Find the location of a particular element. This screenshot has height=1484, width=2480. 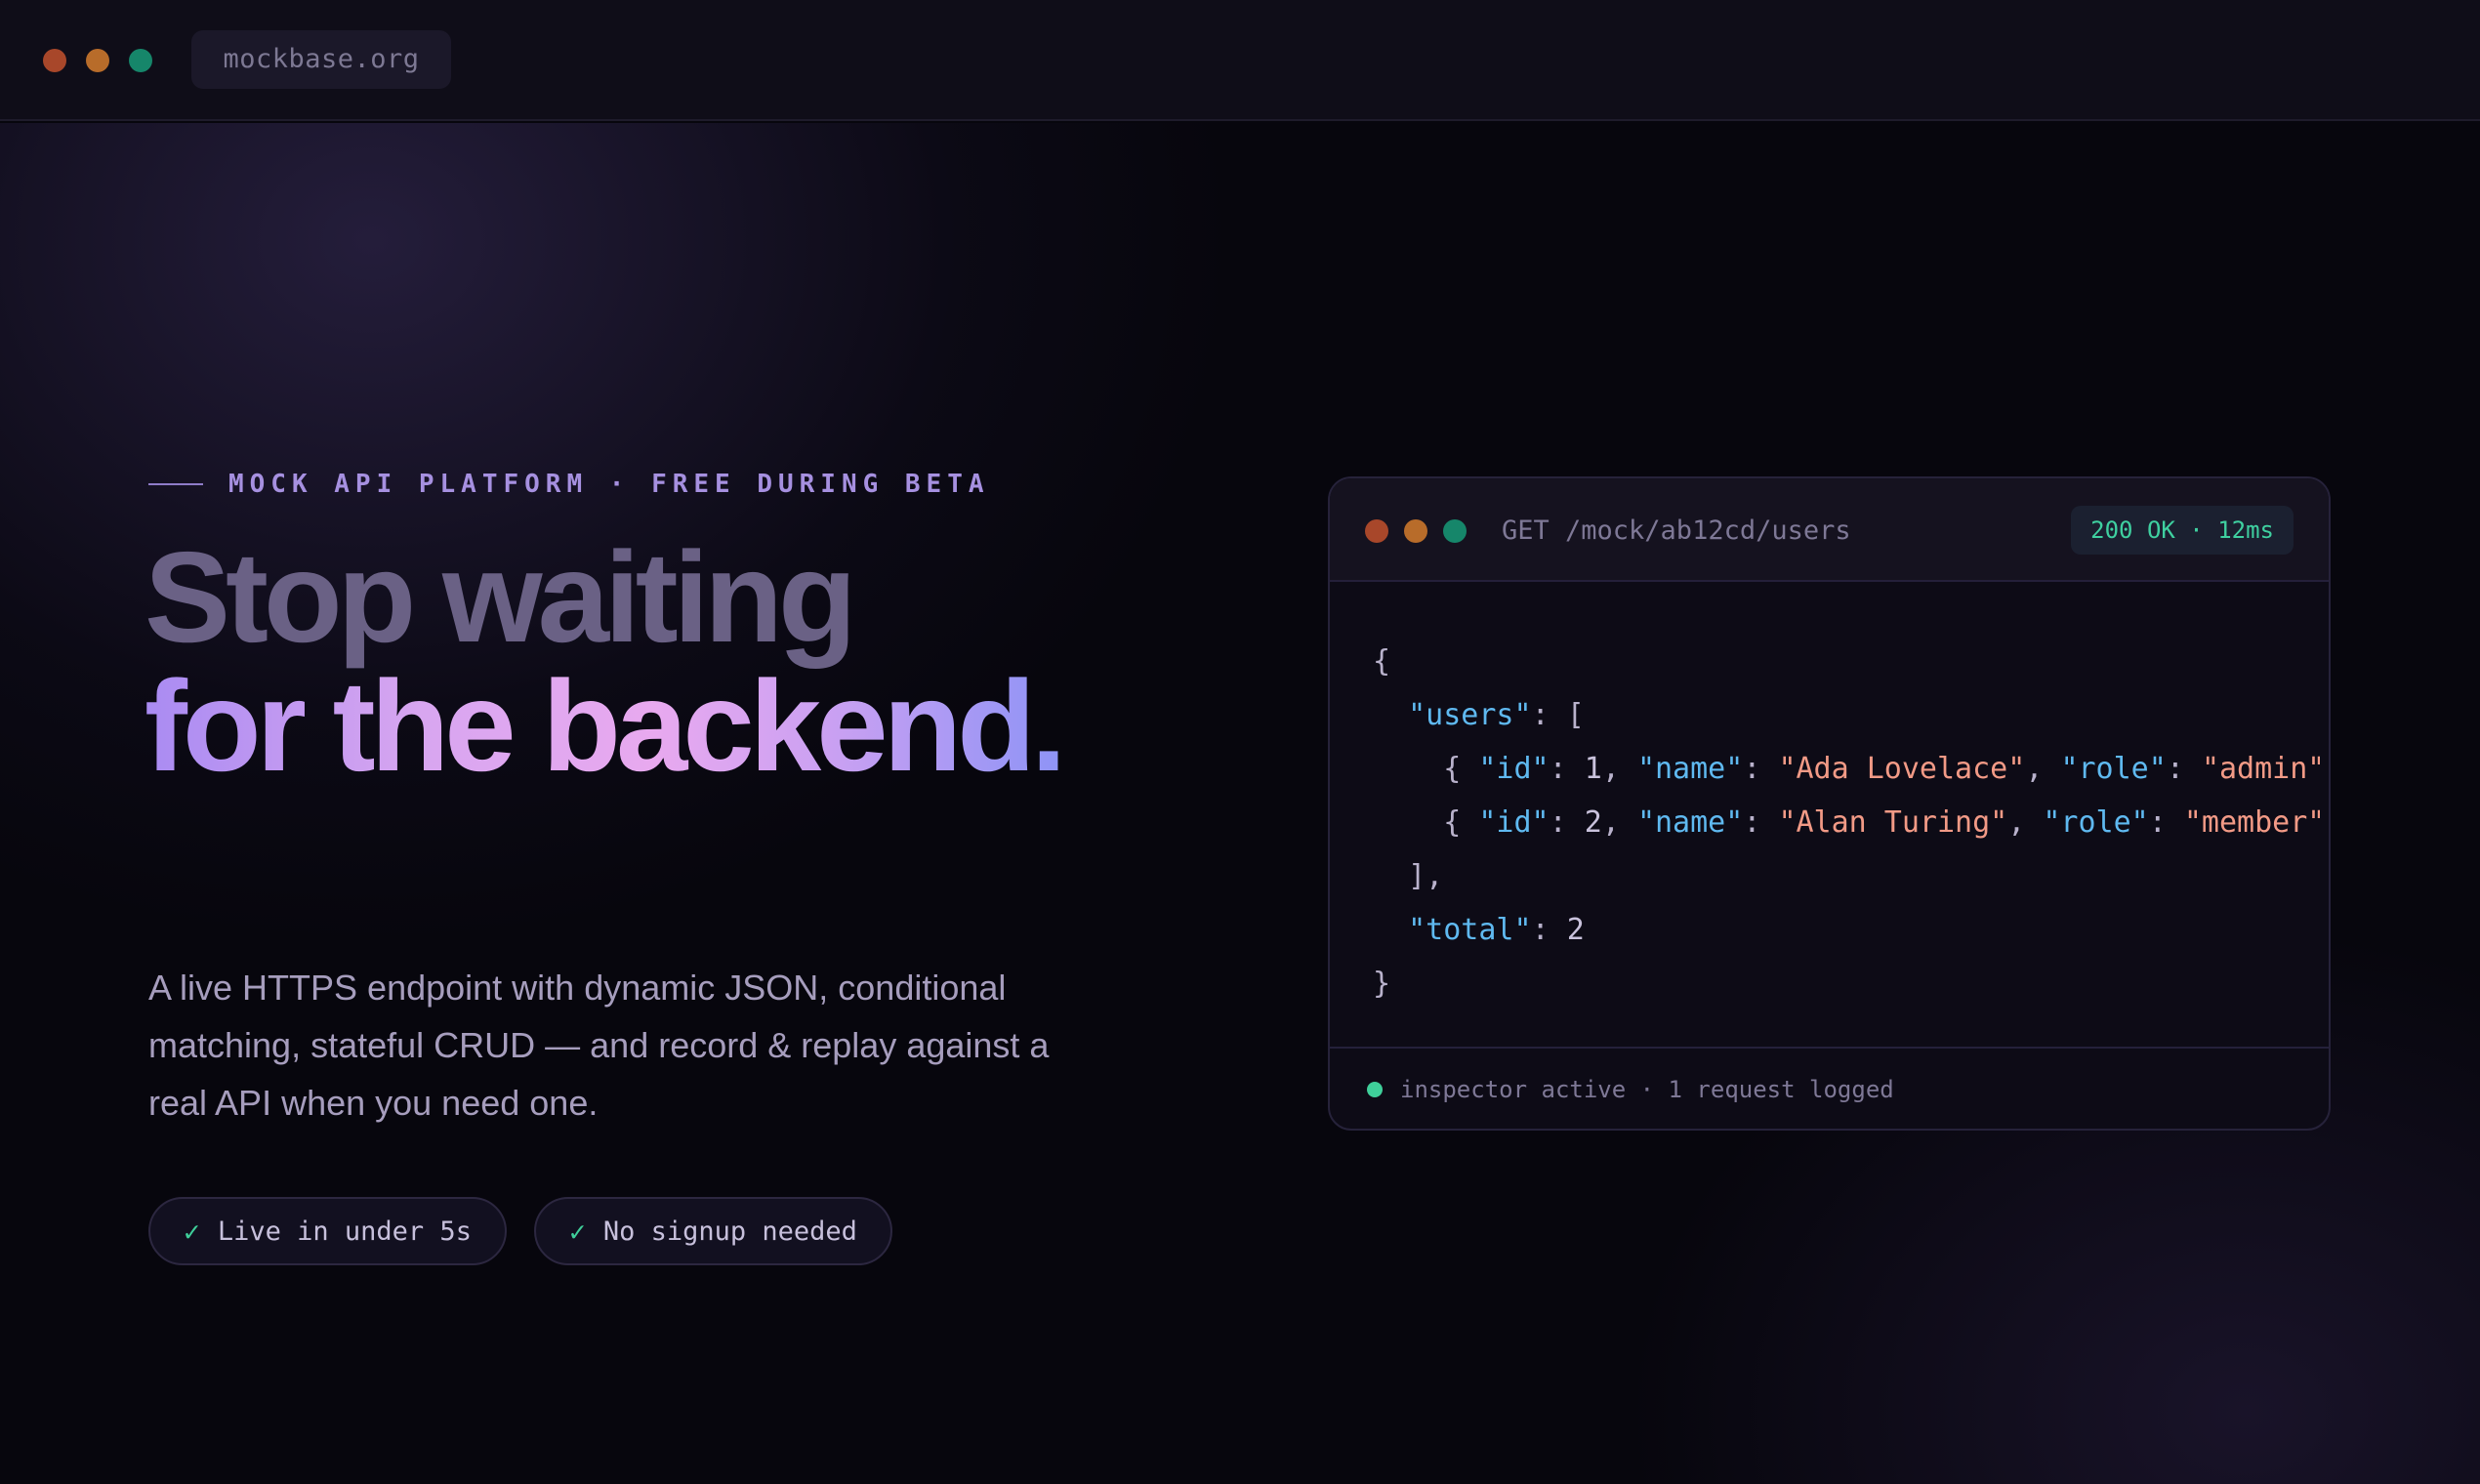

panel-dot-red is located at coordinates (1377, 531).